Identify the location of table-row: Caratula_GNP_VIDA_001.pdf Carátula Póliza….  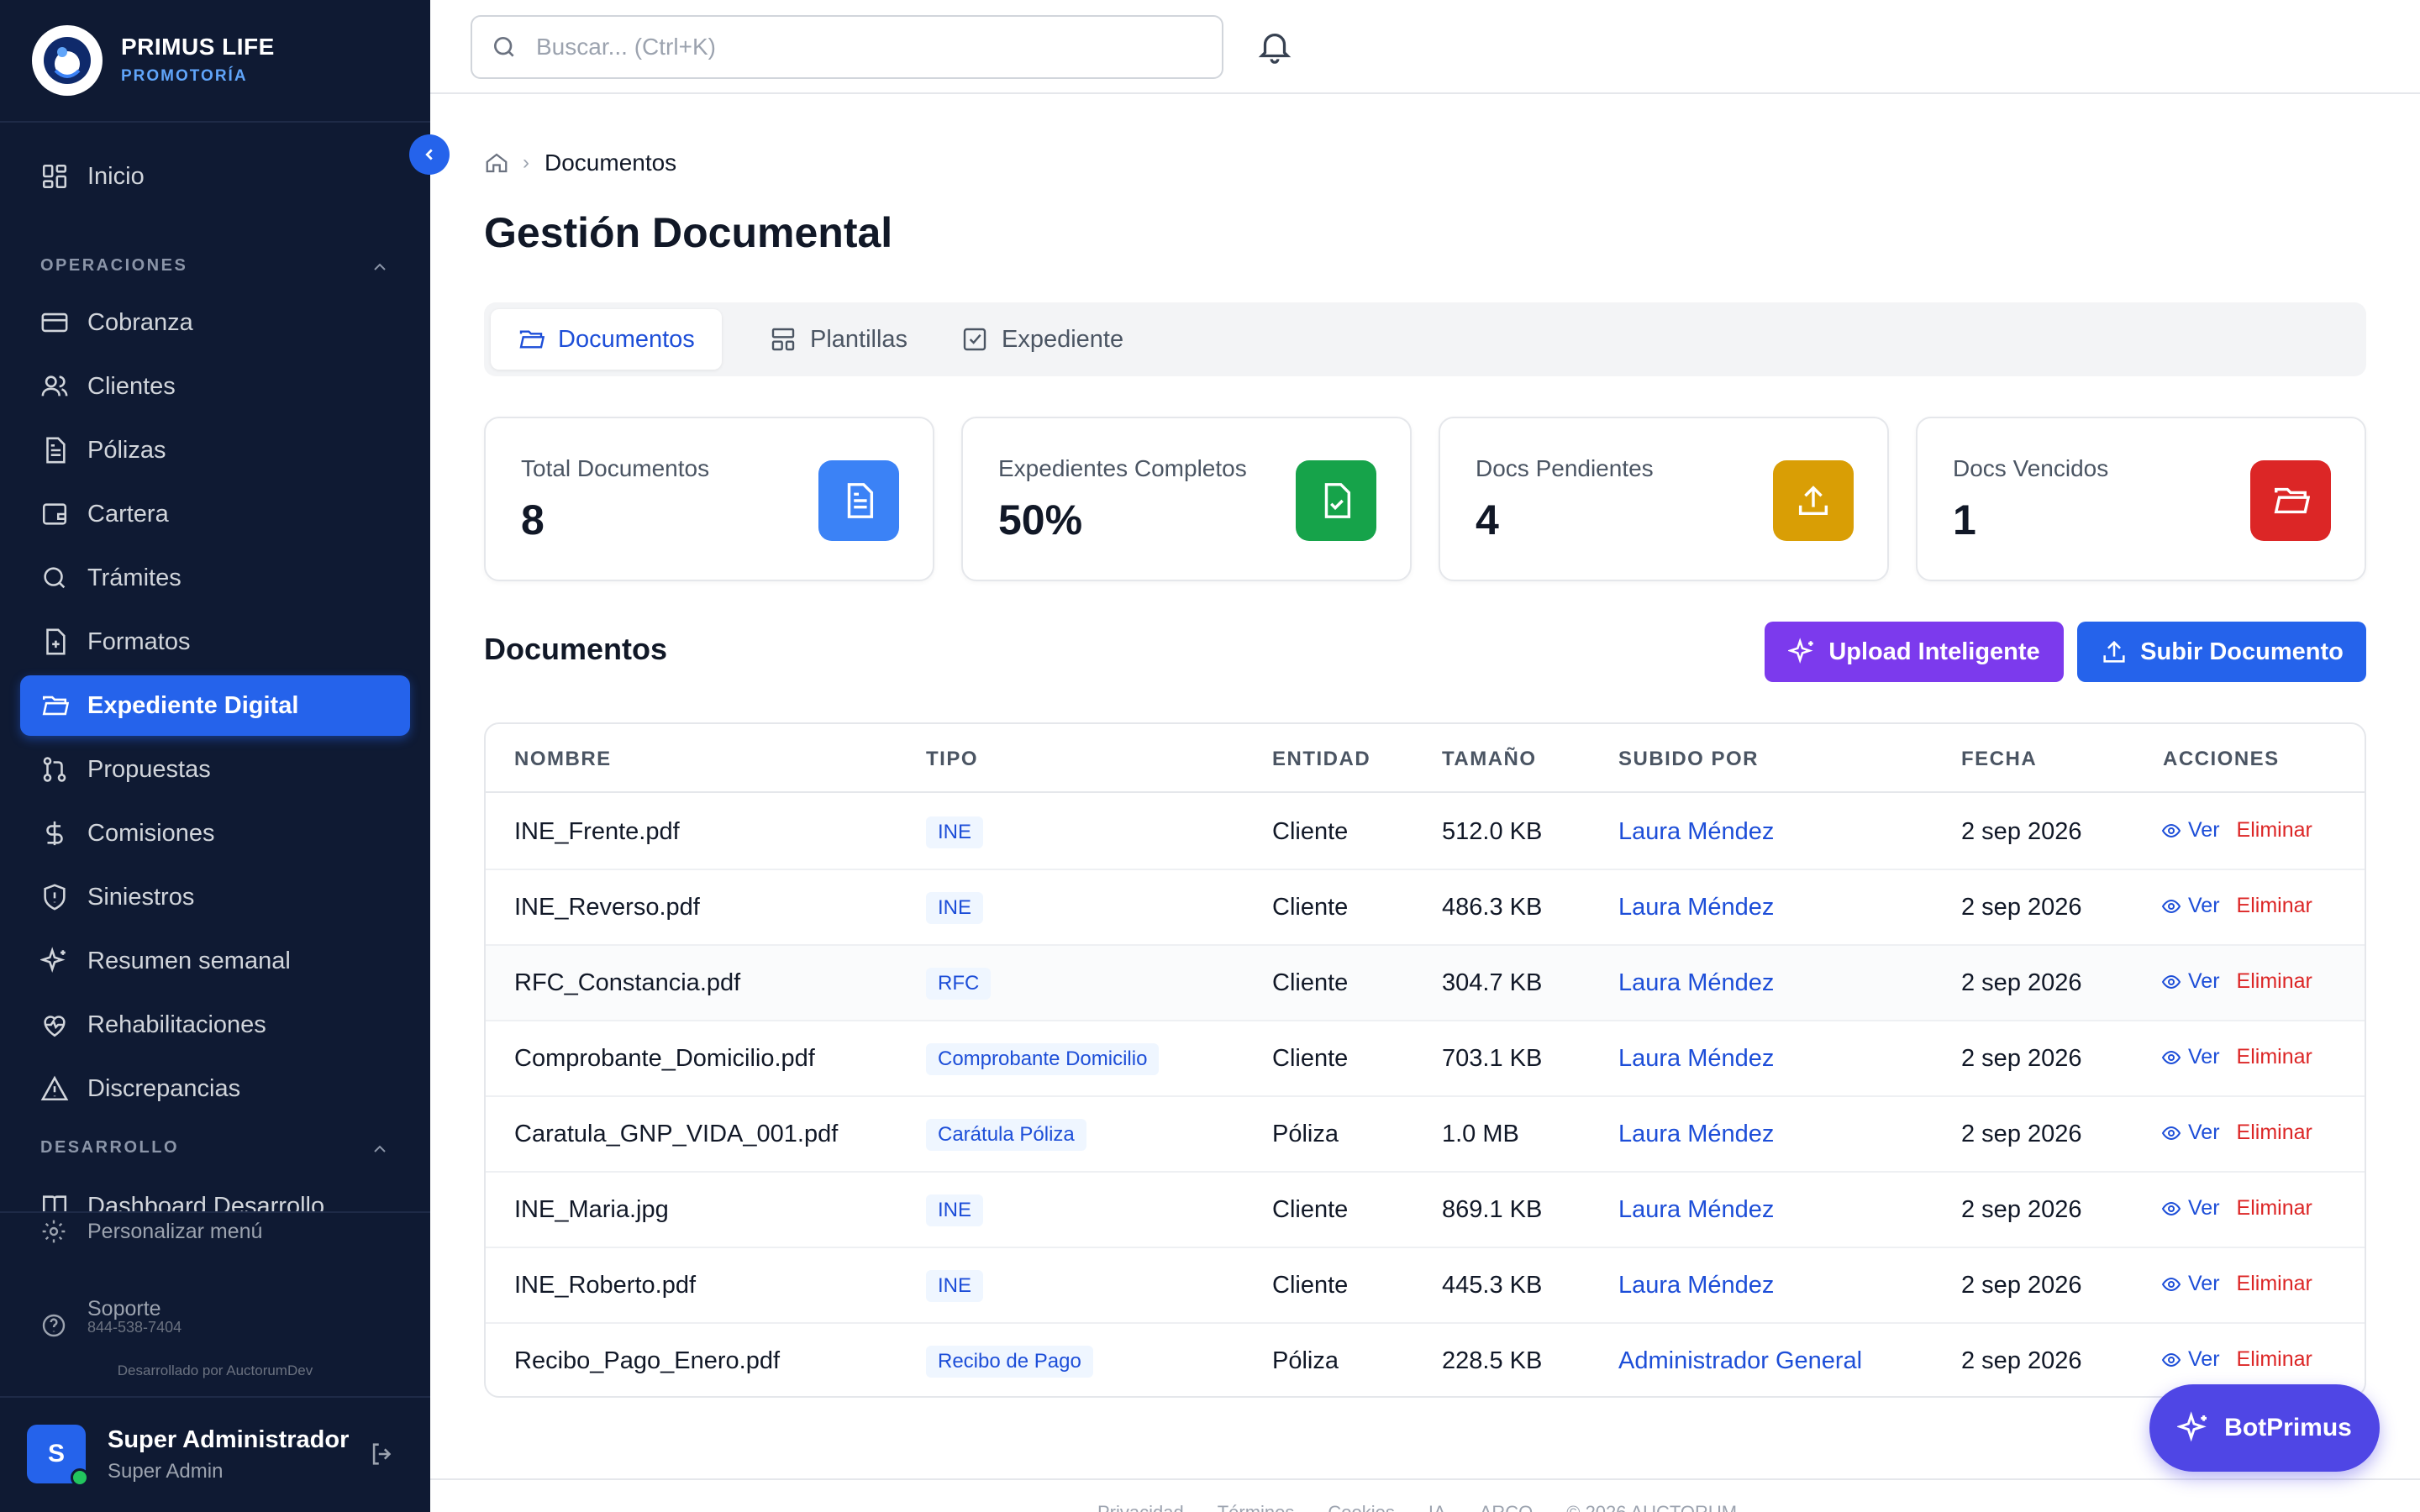
(1425, 1135).